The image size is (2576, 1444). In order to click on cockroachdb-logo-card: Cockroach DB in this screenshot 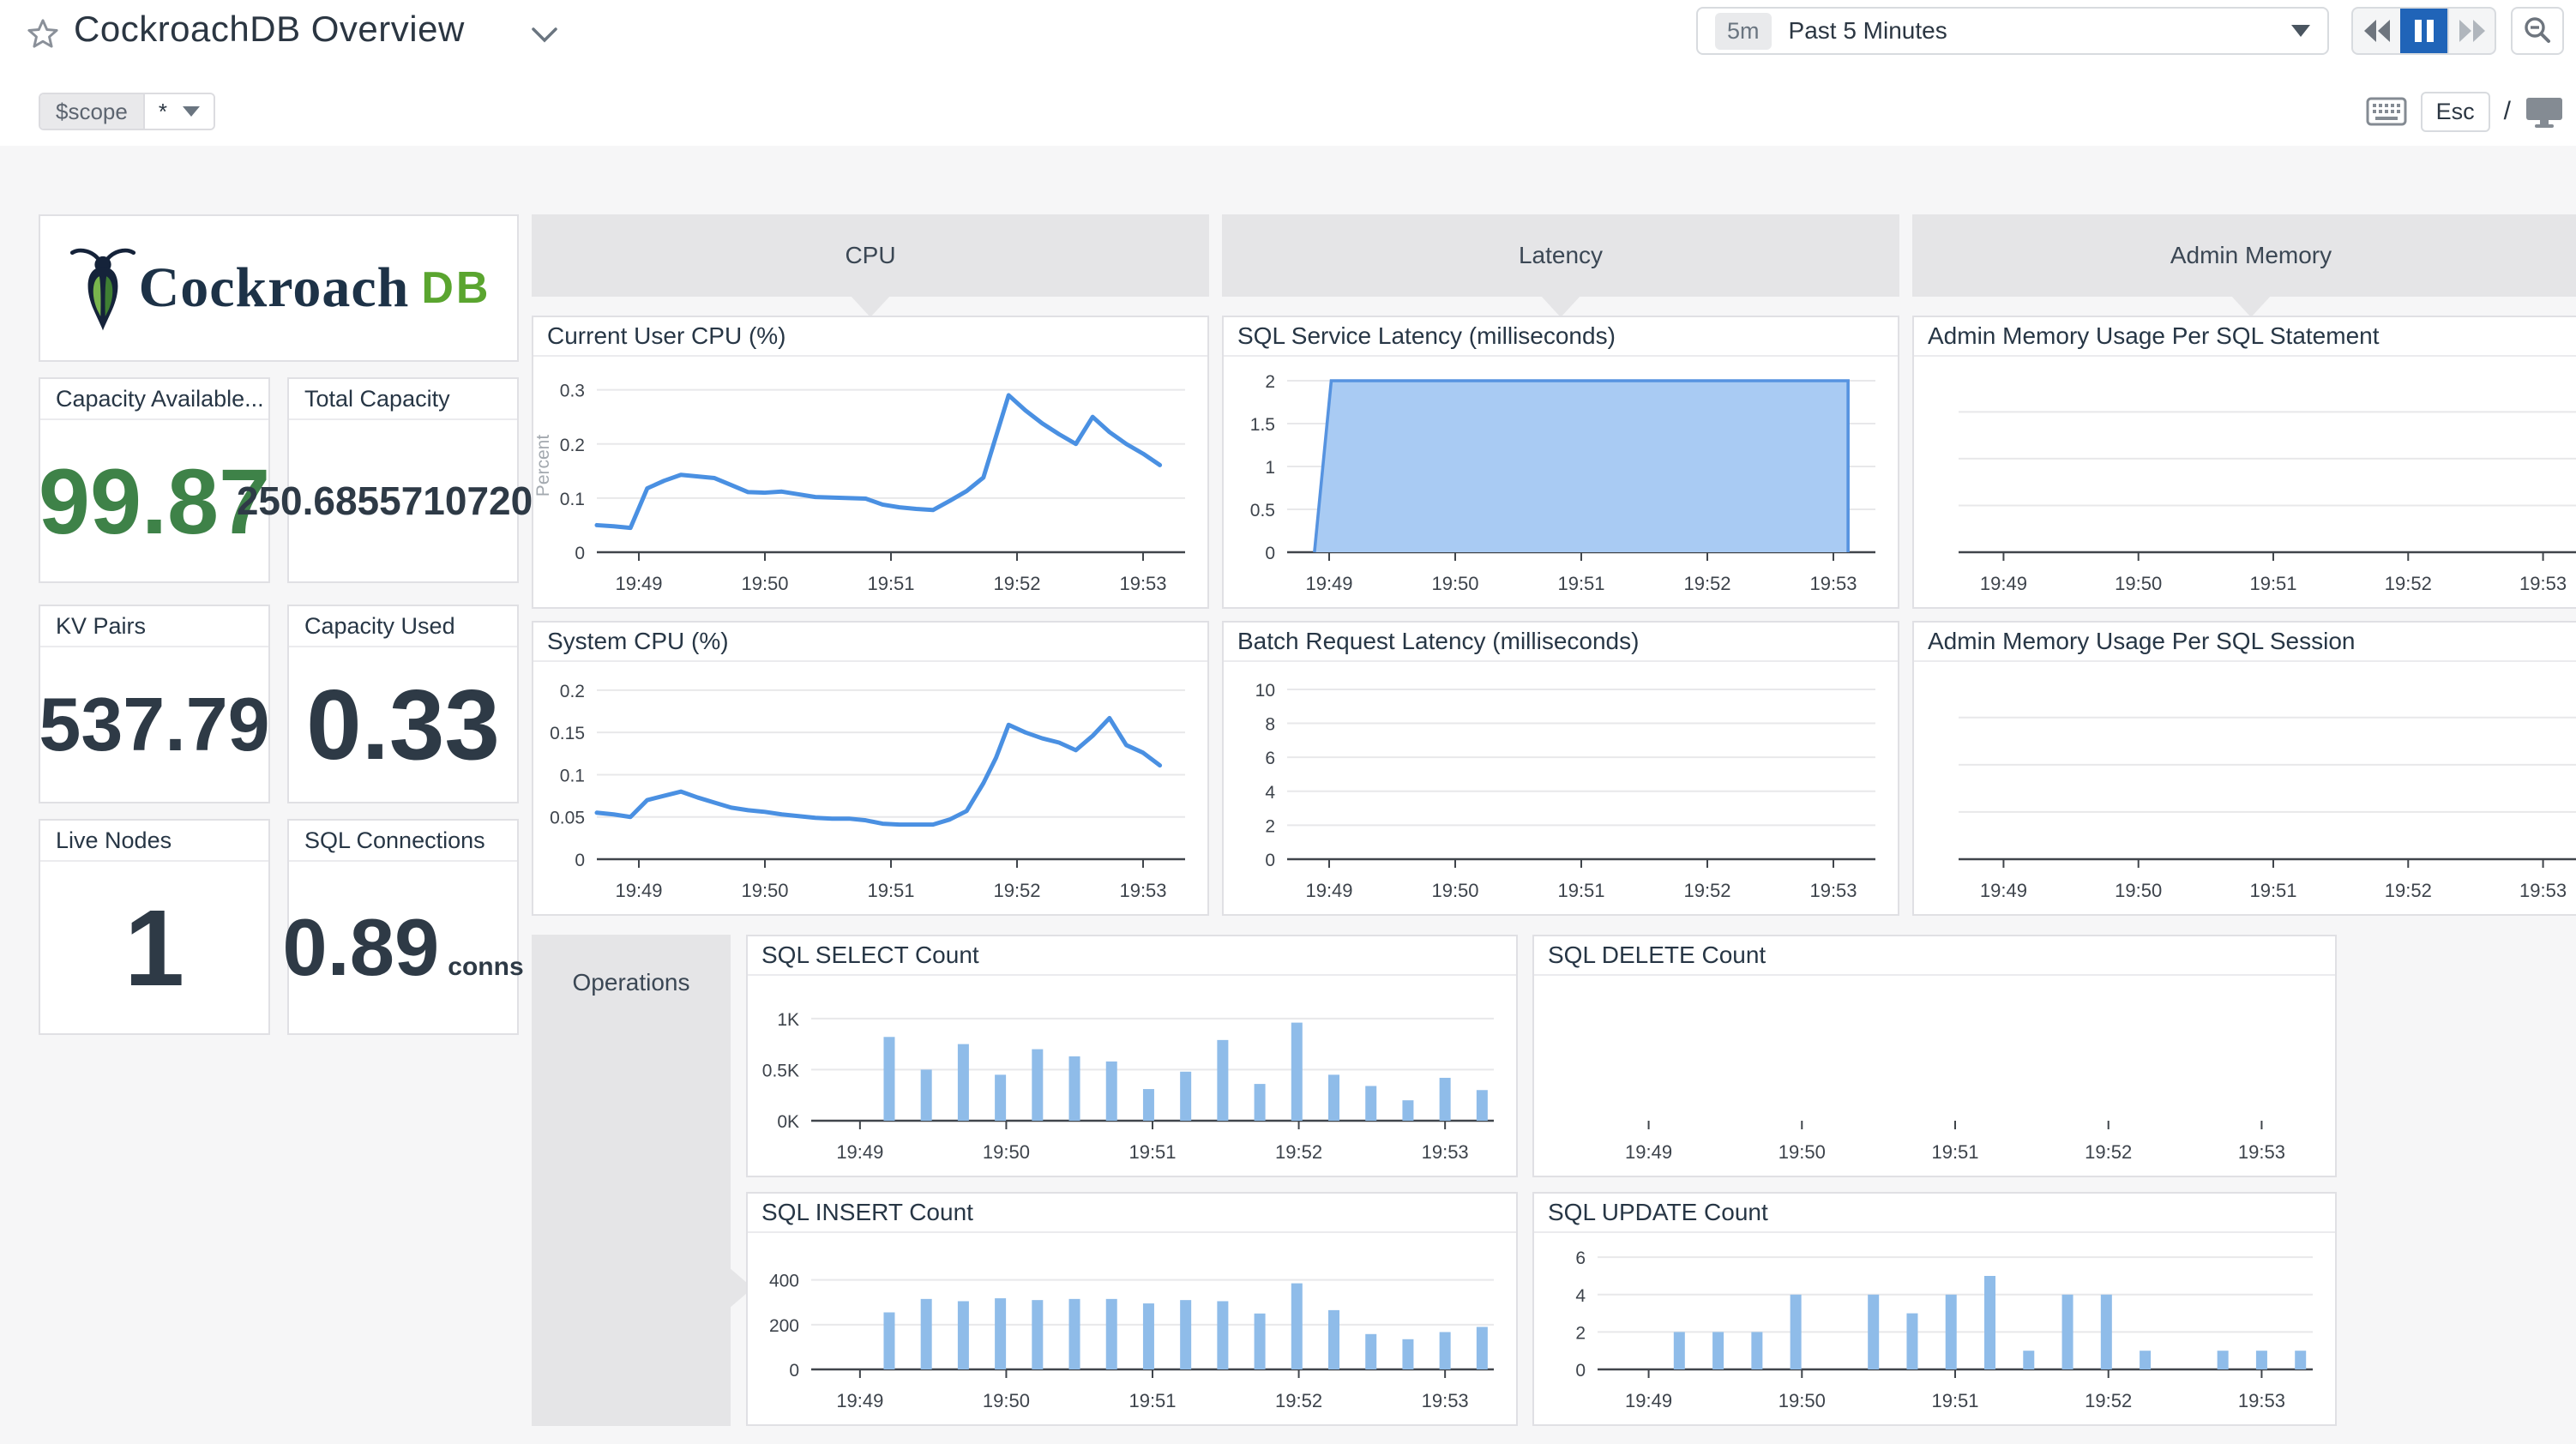, I will do `click(279, 288)`.